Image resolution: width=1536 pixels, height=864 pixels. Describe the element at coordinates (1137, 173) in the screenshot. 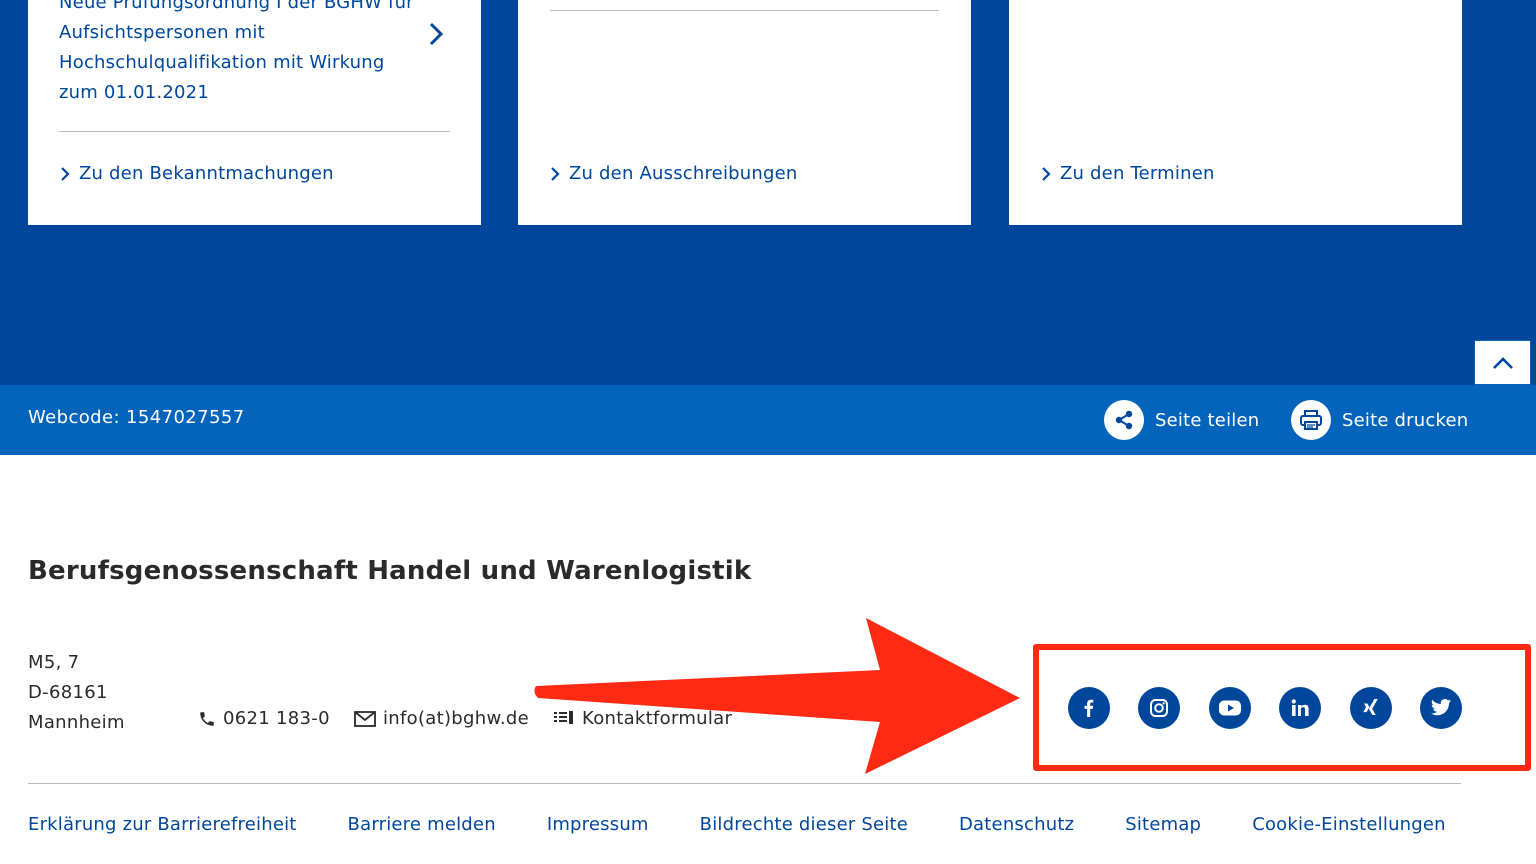

I see `events-link-label: Zu den Terminen` at that location.